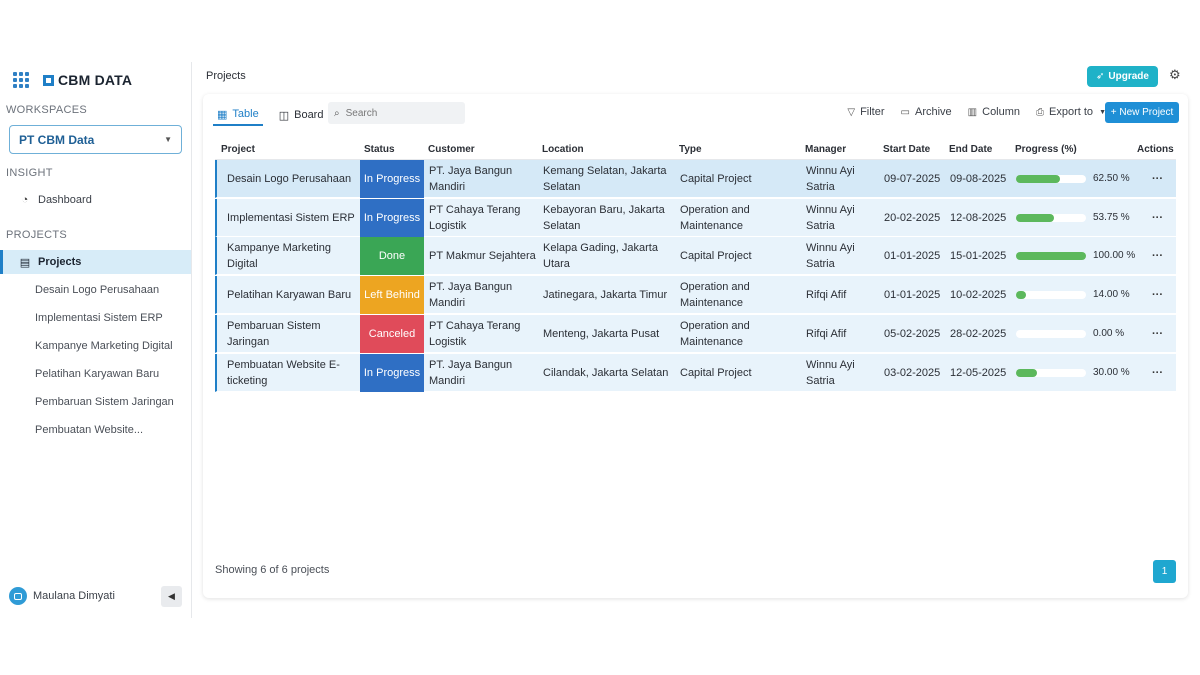 The height and width of the screenshot is (675, 1200). I want to click on workspace-select: PT CBM Data ▼, so click(95, 139).